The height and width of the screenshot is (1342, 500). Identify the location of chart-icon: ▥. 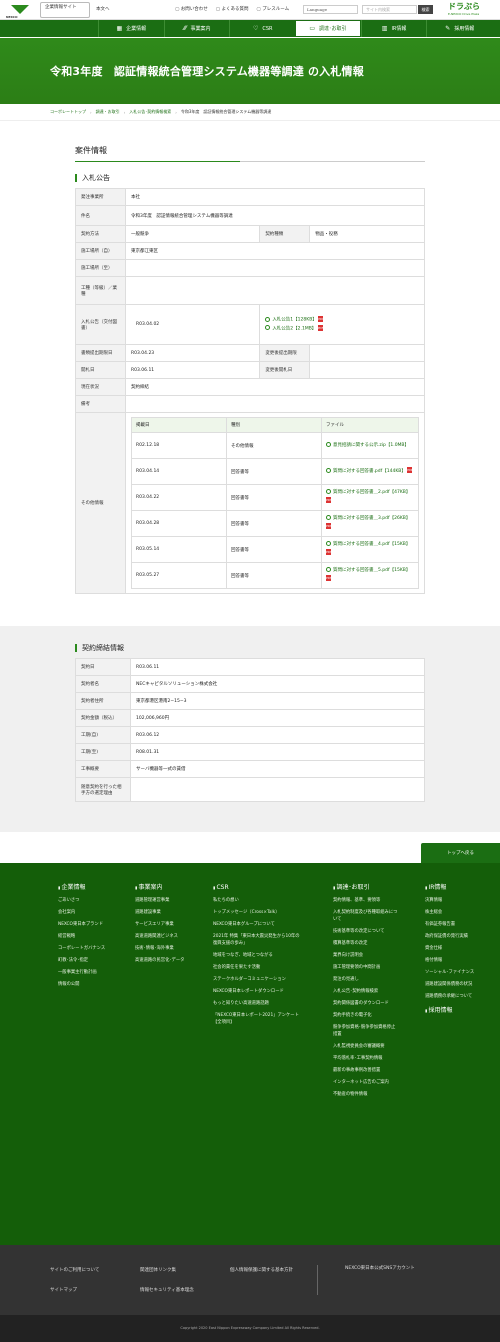
(384, 28).